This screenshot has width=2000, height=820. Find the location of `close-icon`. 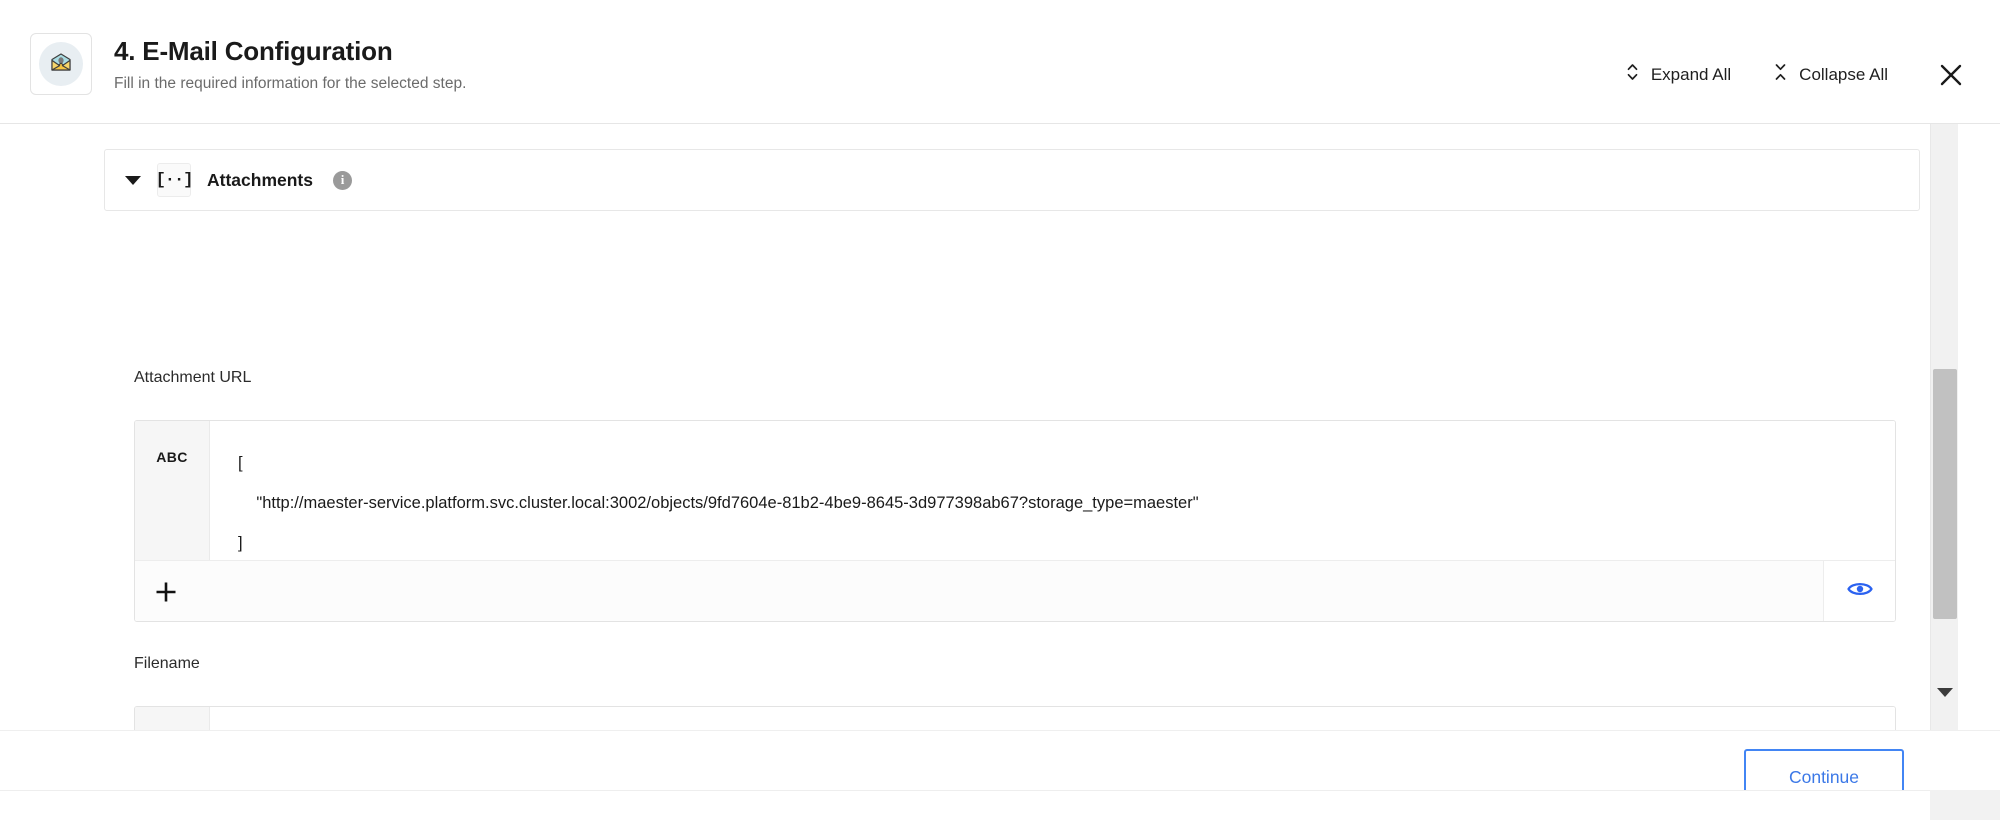

close-icon is located at coordinates (1951, 75).